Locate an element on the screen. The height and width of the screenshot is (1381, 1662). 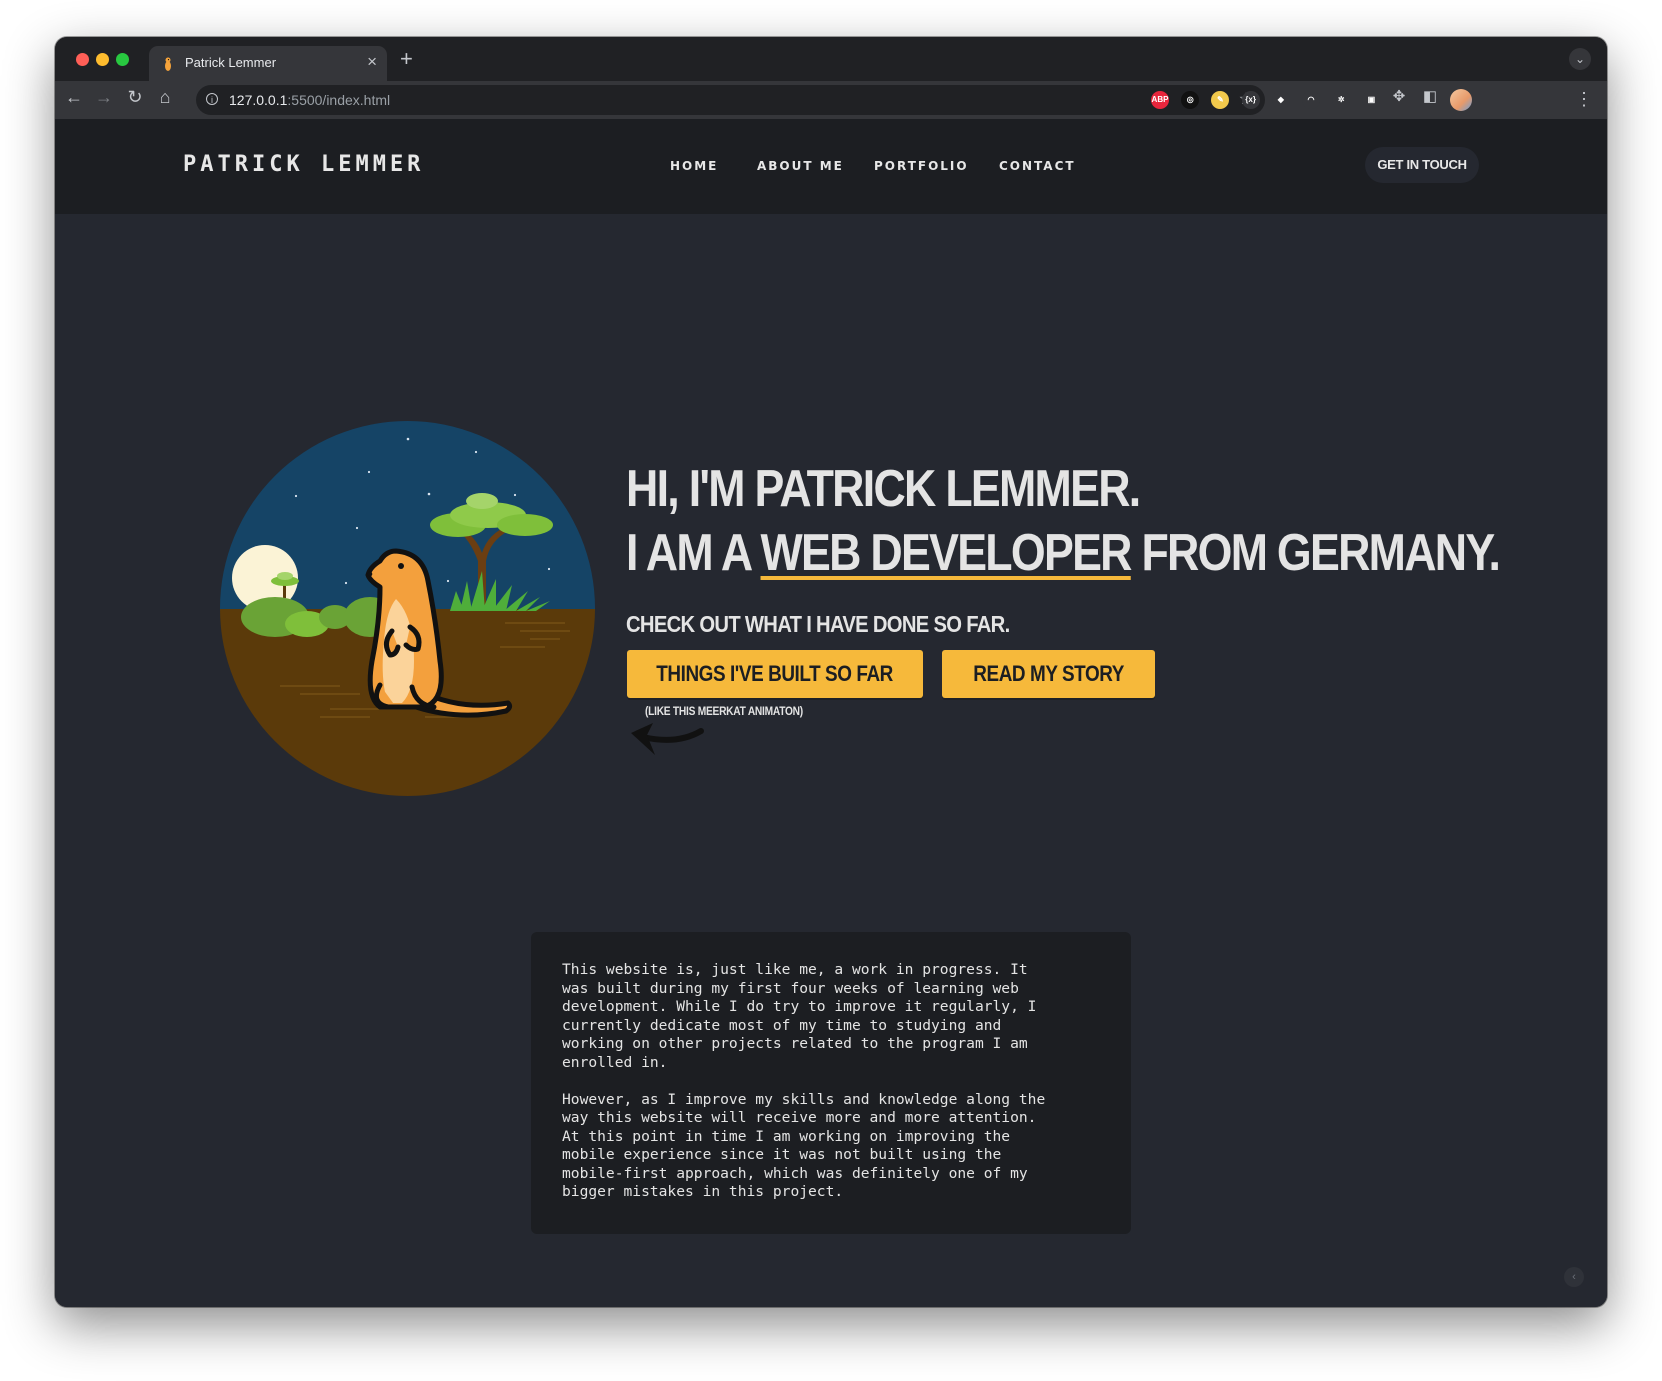
maximize-window-button is located at coordinates (122, 59).